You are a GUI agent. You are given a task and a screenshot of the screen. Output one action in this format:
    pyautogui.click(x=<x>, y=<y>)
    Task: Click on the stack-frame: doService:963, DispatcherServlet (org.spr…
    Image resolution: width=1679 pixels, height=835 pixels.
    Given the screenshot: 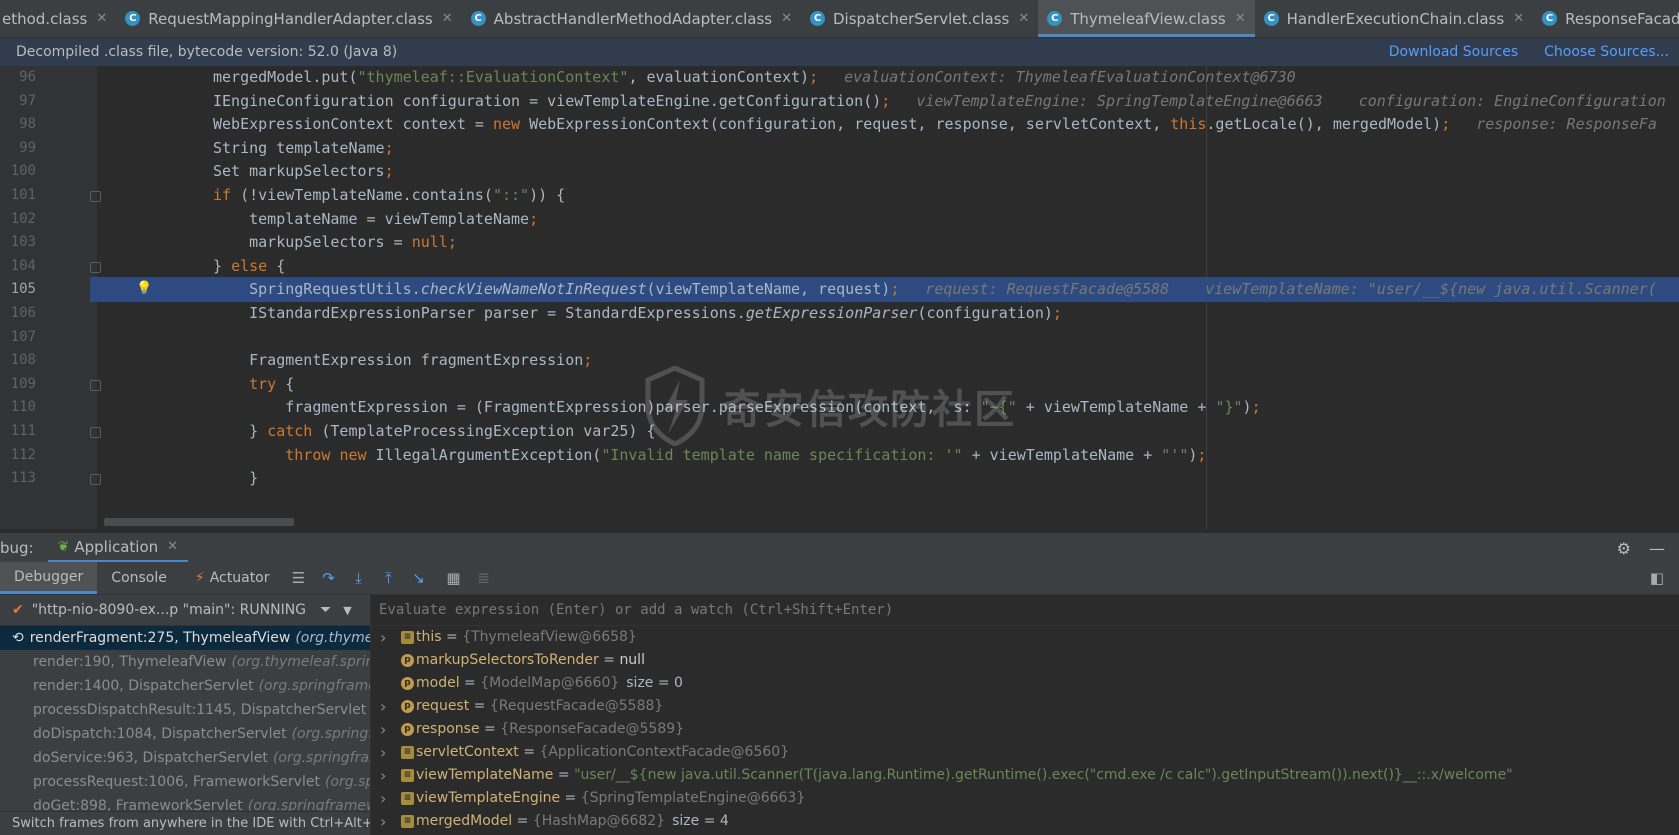 What is the action you would take?
    pyautogui.click(x=185, y=758)
    